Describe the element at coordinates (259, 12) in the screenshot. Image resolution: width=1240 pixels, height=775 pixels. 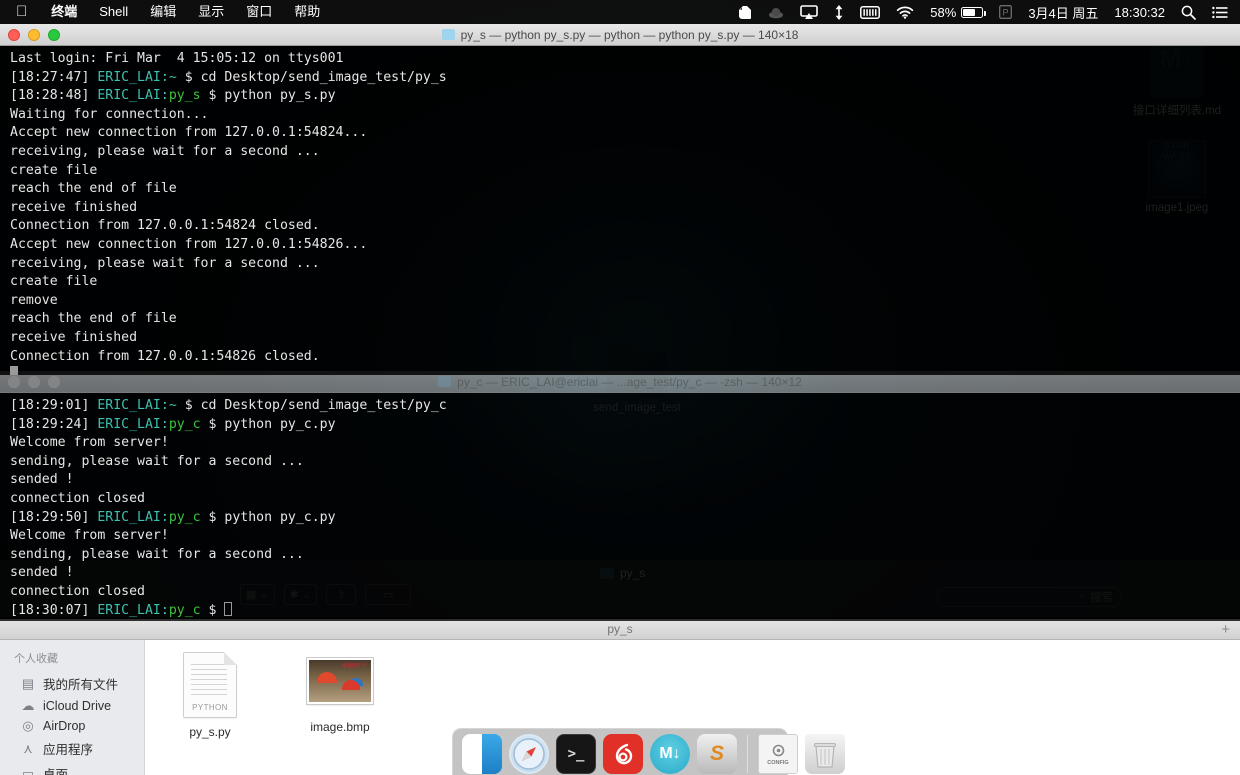
I see `menu-item-window: 窗口` at that location.